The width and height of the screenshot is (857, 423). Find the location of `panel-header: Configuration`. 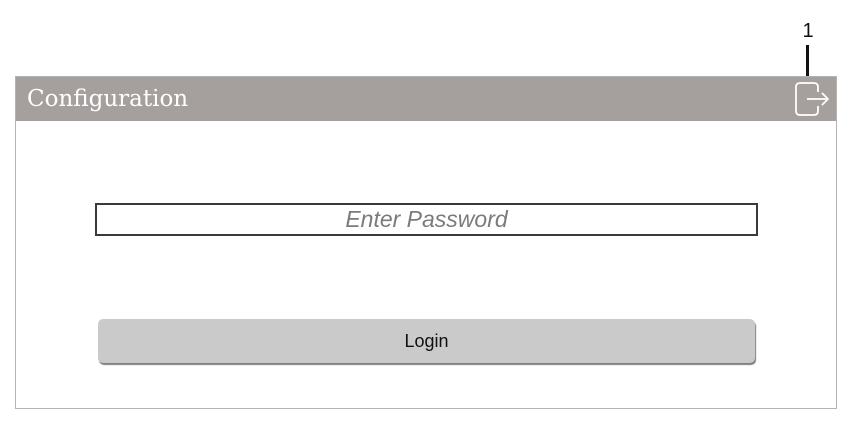

panel-header: Configuration is located at coordinates (426, 99).